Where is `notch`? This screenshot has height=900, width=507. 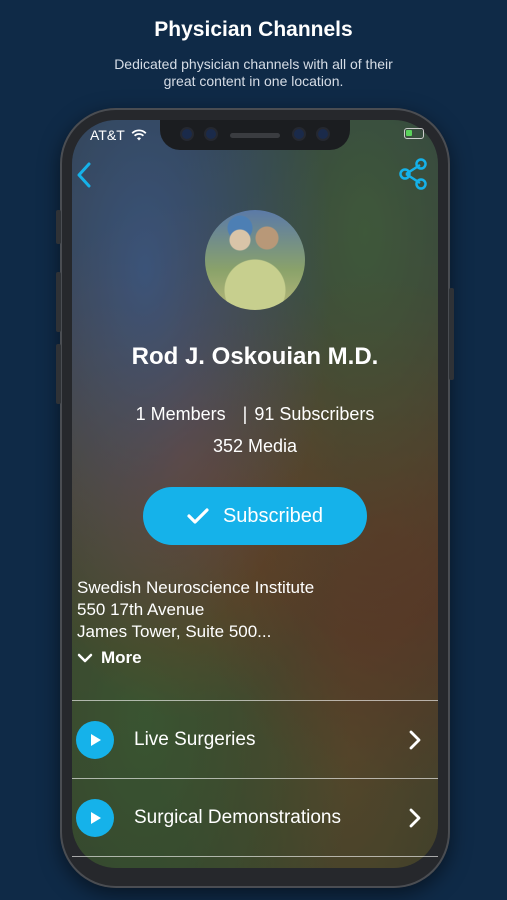 notch is located at coordinates (255, 135).